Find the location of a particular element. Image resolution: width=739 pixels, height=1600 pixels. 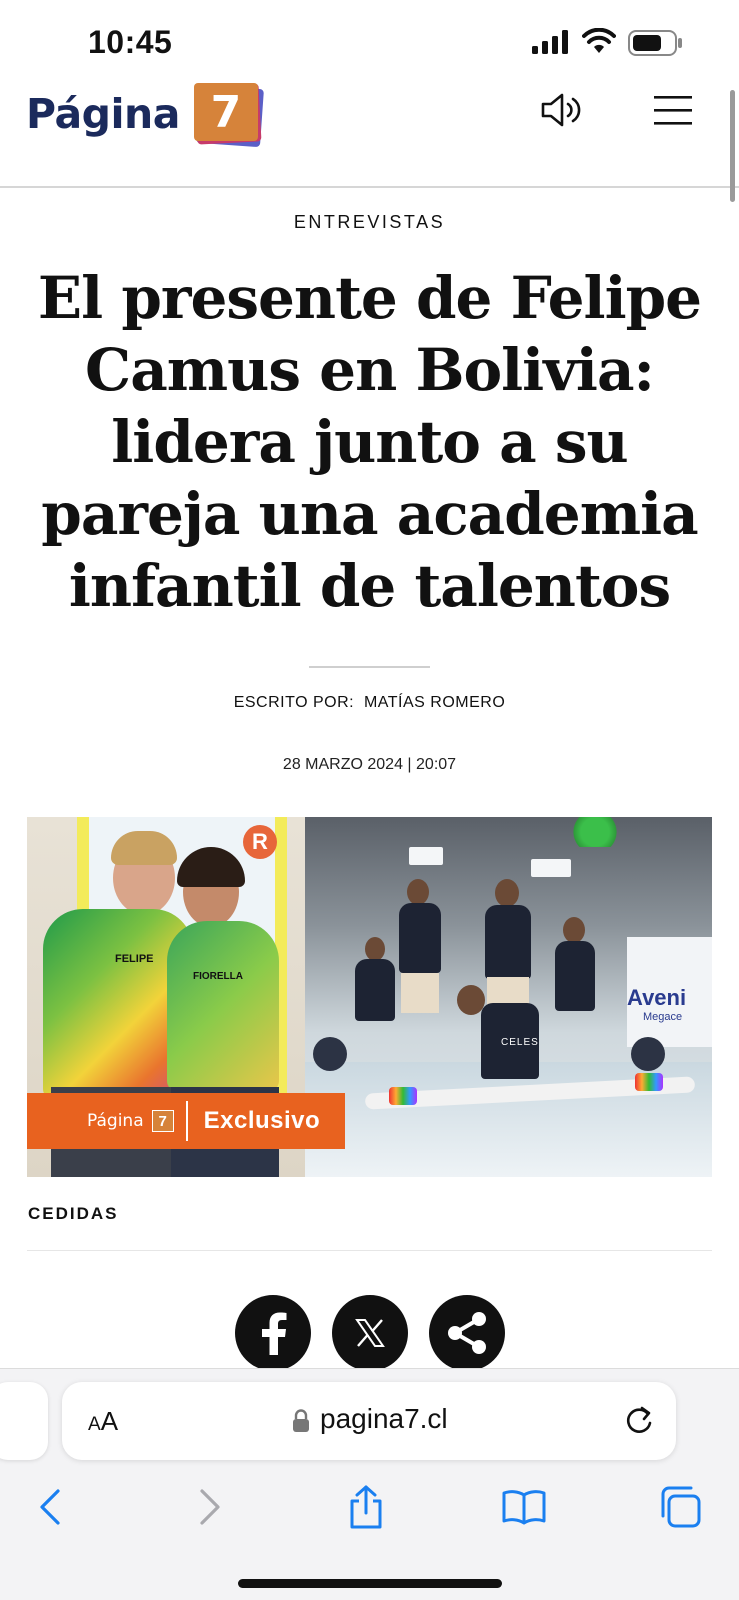

share-row is located at coordinates (370, 1333).